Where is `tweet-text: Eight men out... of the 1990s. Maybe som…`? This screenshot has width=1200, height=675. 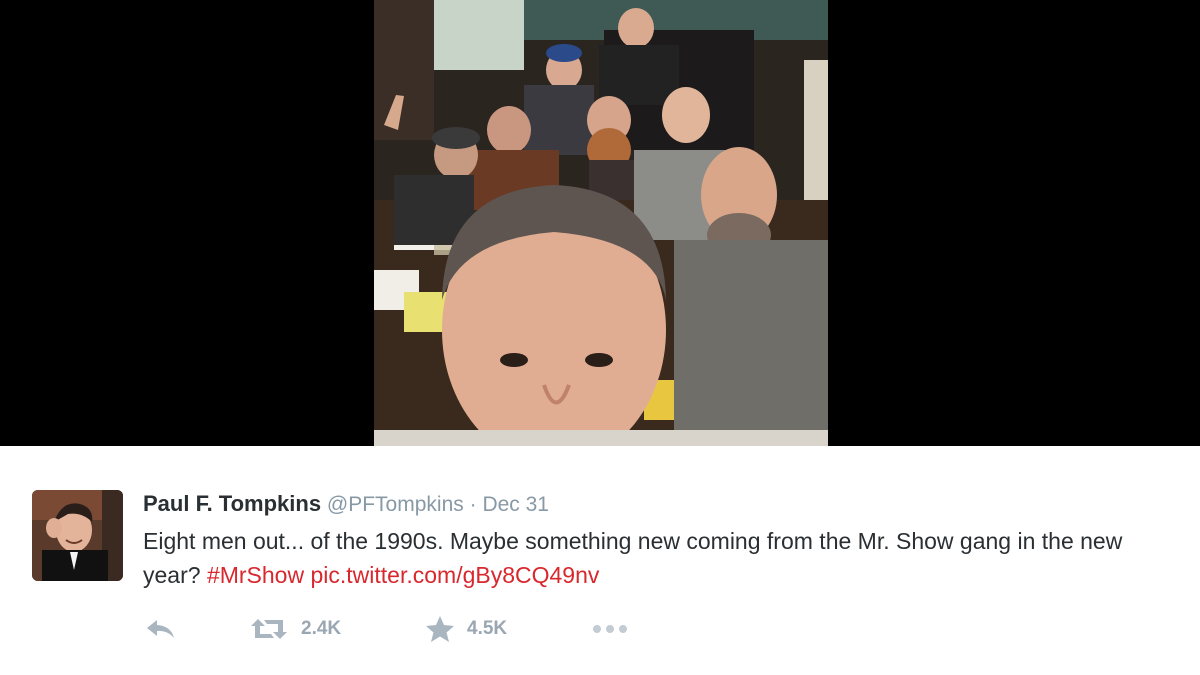
tweet-text: Eight men out... of the 1990s. Maybe som… is located at coordinates (663, 558).